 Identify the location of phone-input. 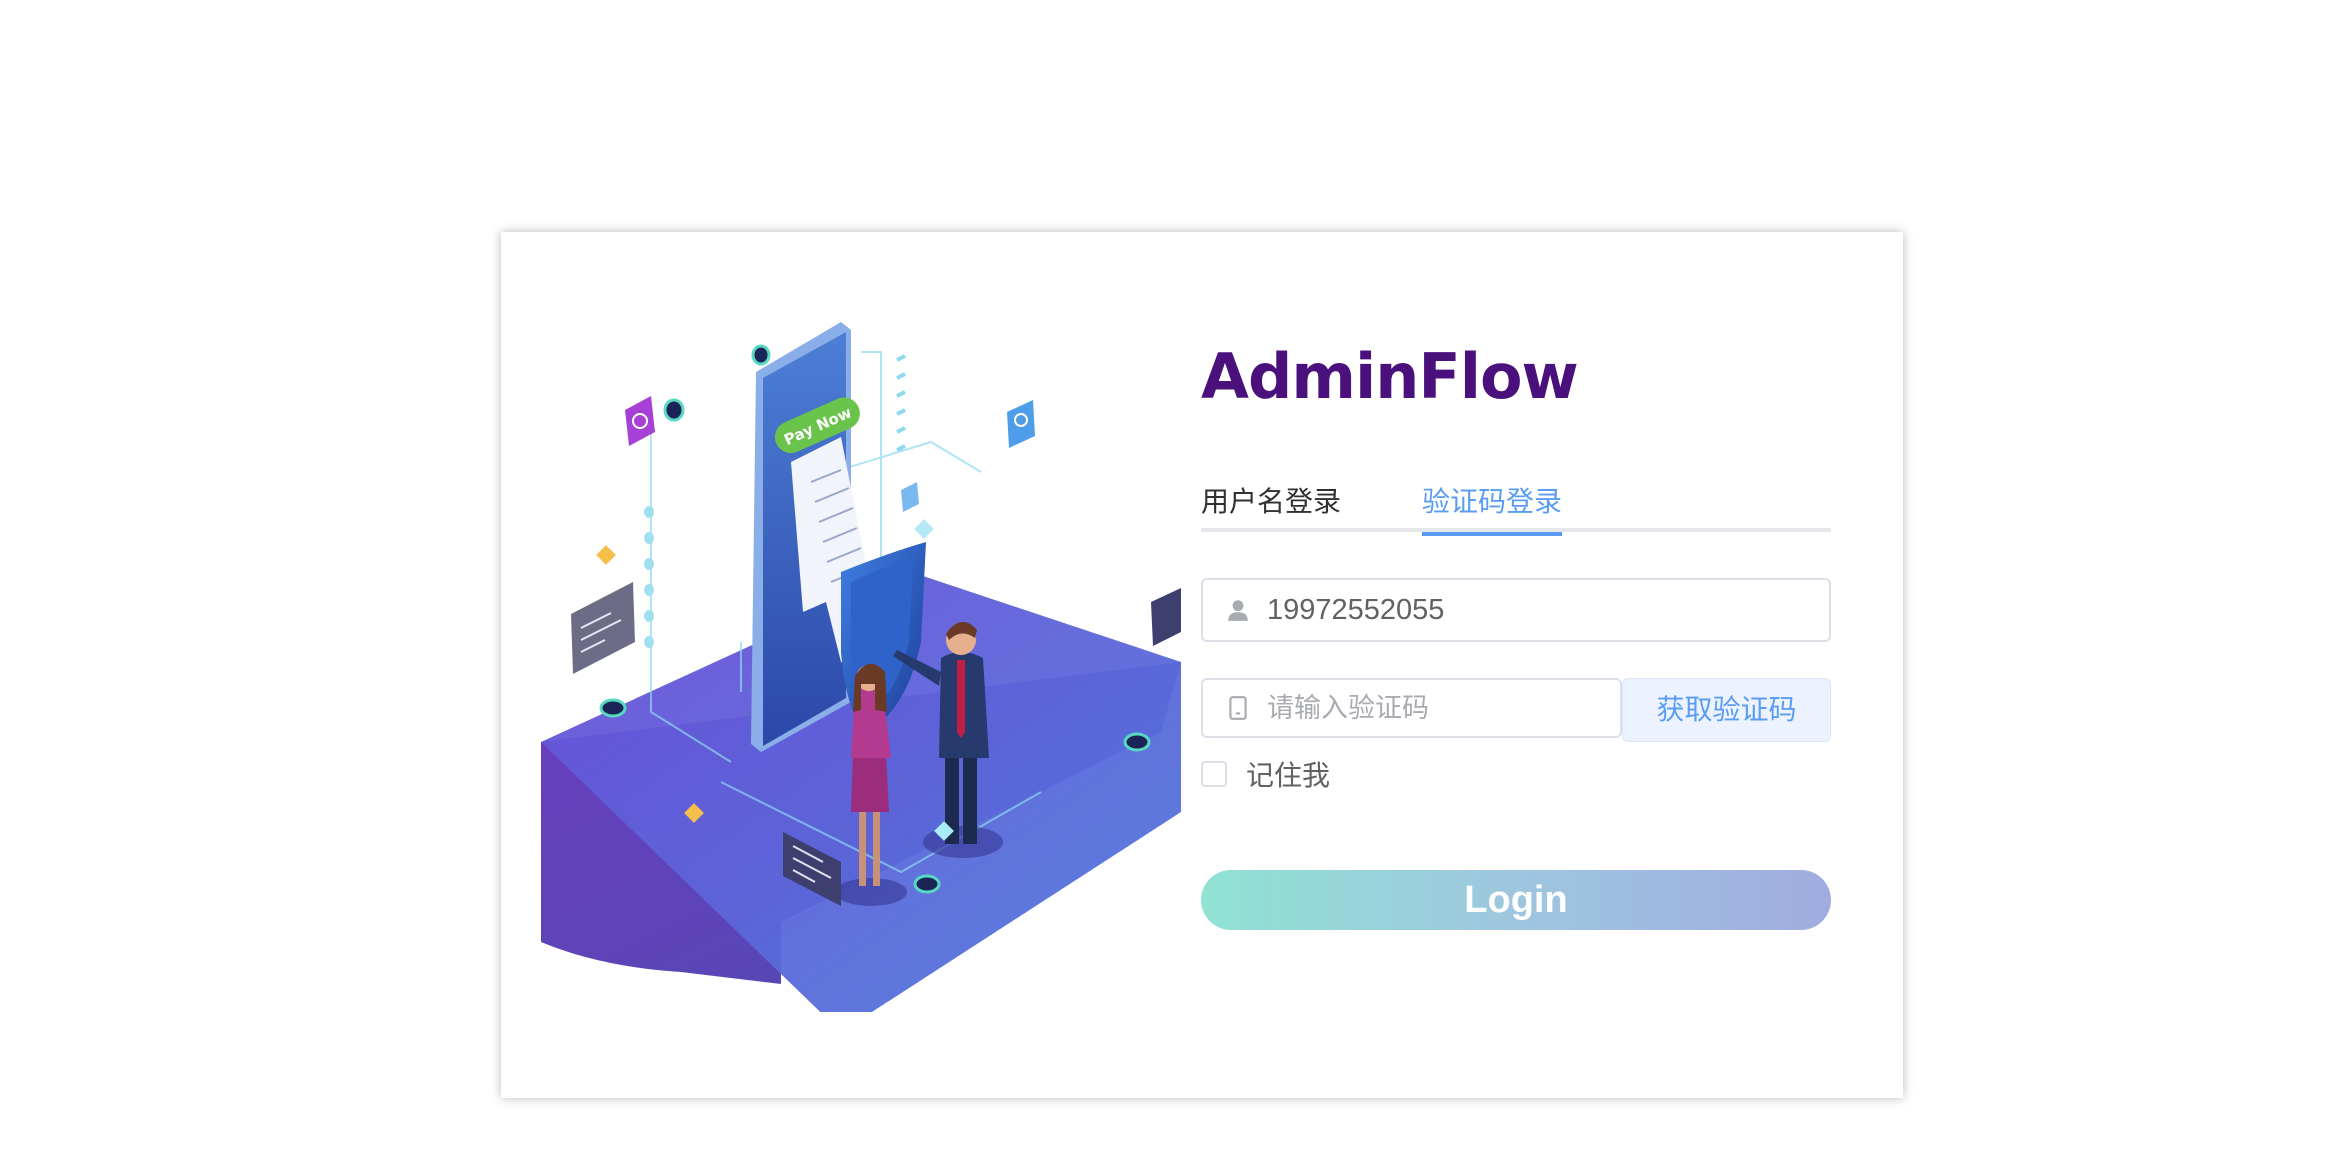
(1543, 610).